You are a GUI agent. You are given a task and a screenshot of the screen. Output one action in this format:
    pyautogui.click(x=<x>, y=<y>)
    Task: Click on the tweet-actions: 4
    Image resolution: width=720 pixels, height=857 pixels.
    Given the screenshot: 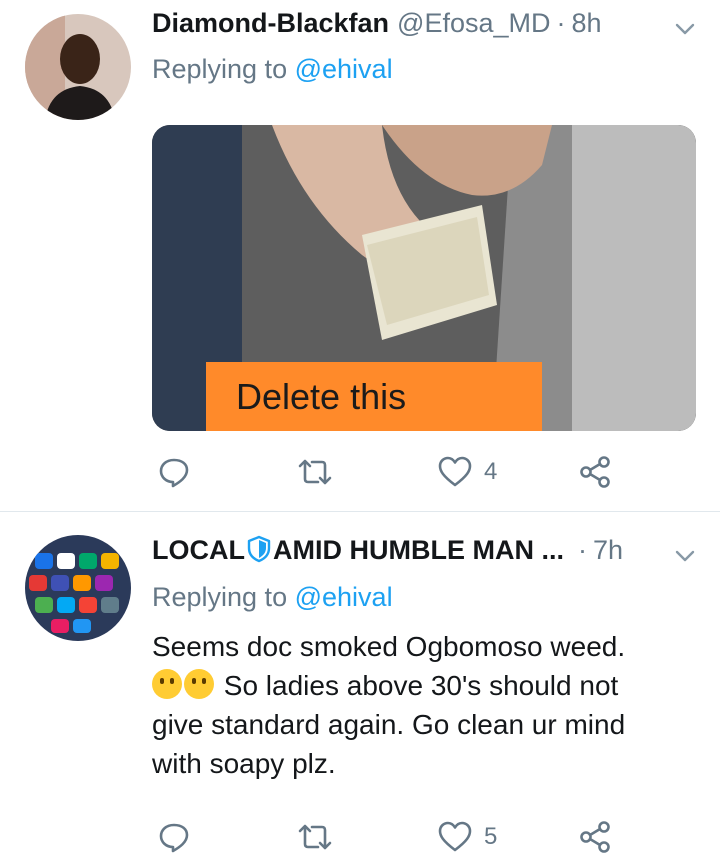 What is the action you would take?
    pyautogui.click(x=360, y=472)
    